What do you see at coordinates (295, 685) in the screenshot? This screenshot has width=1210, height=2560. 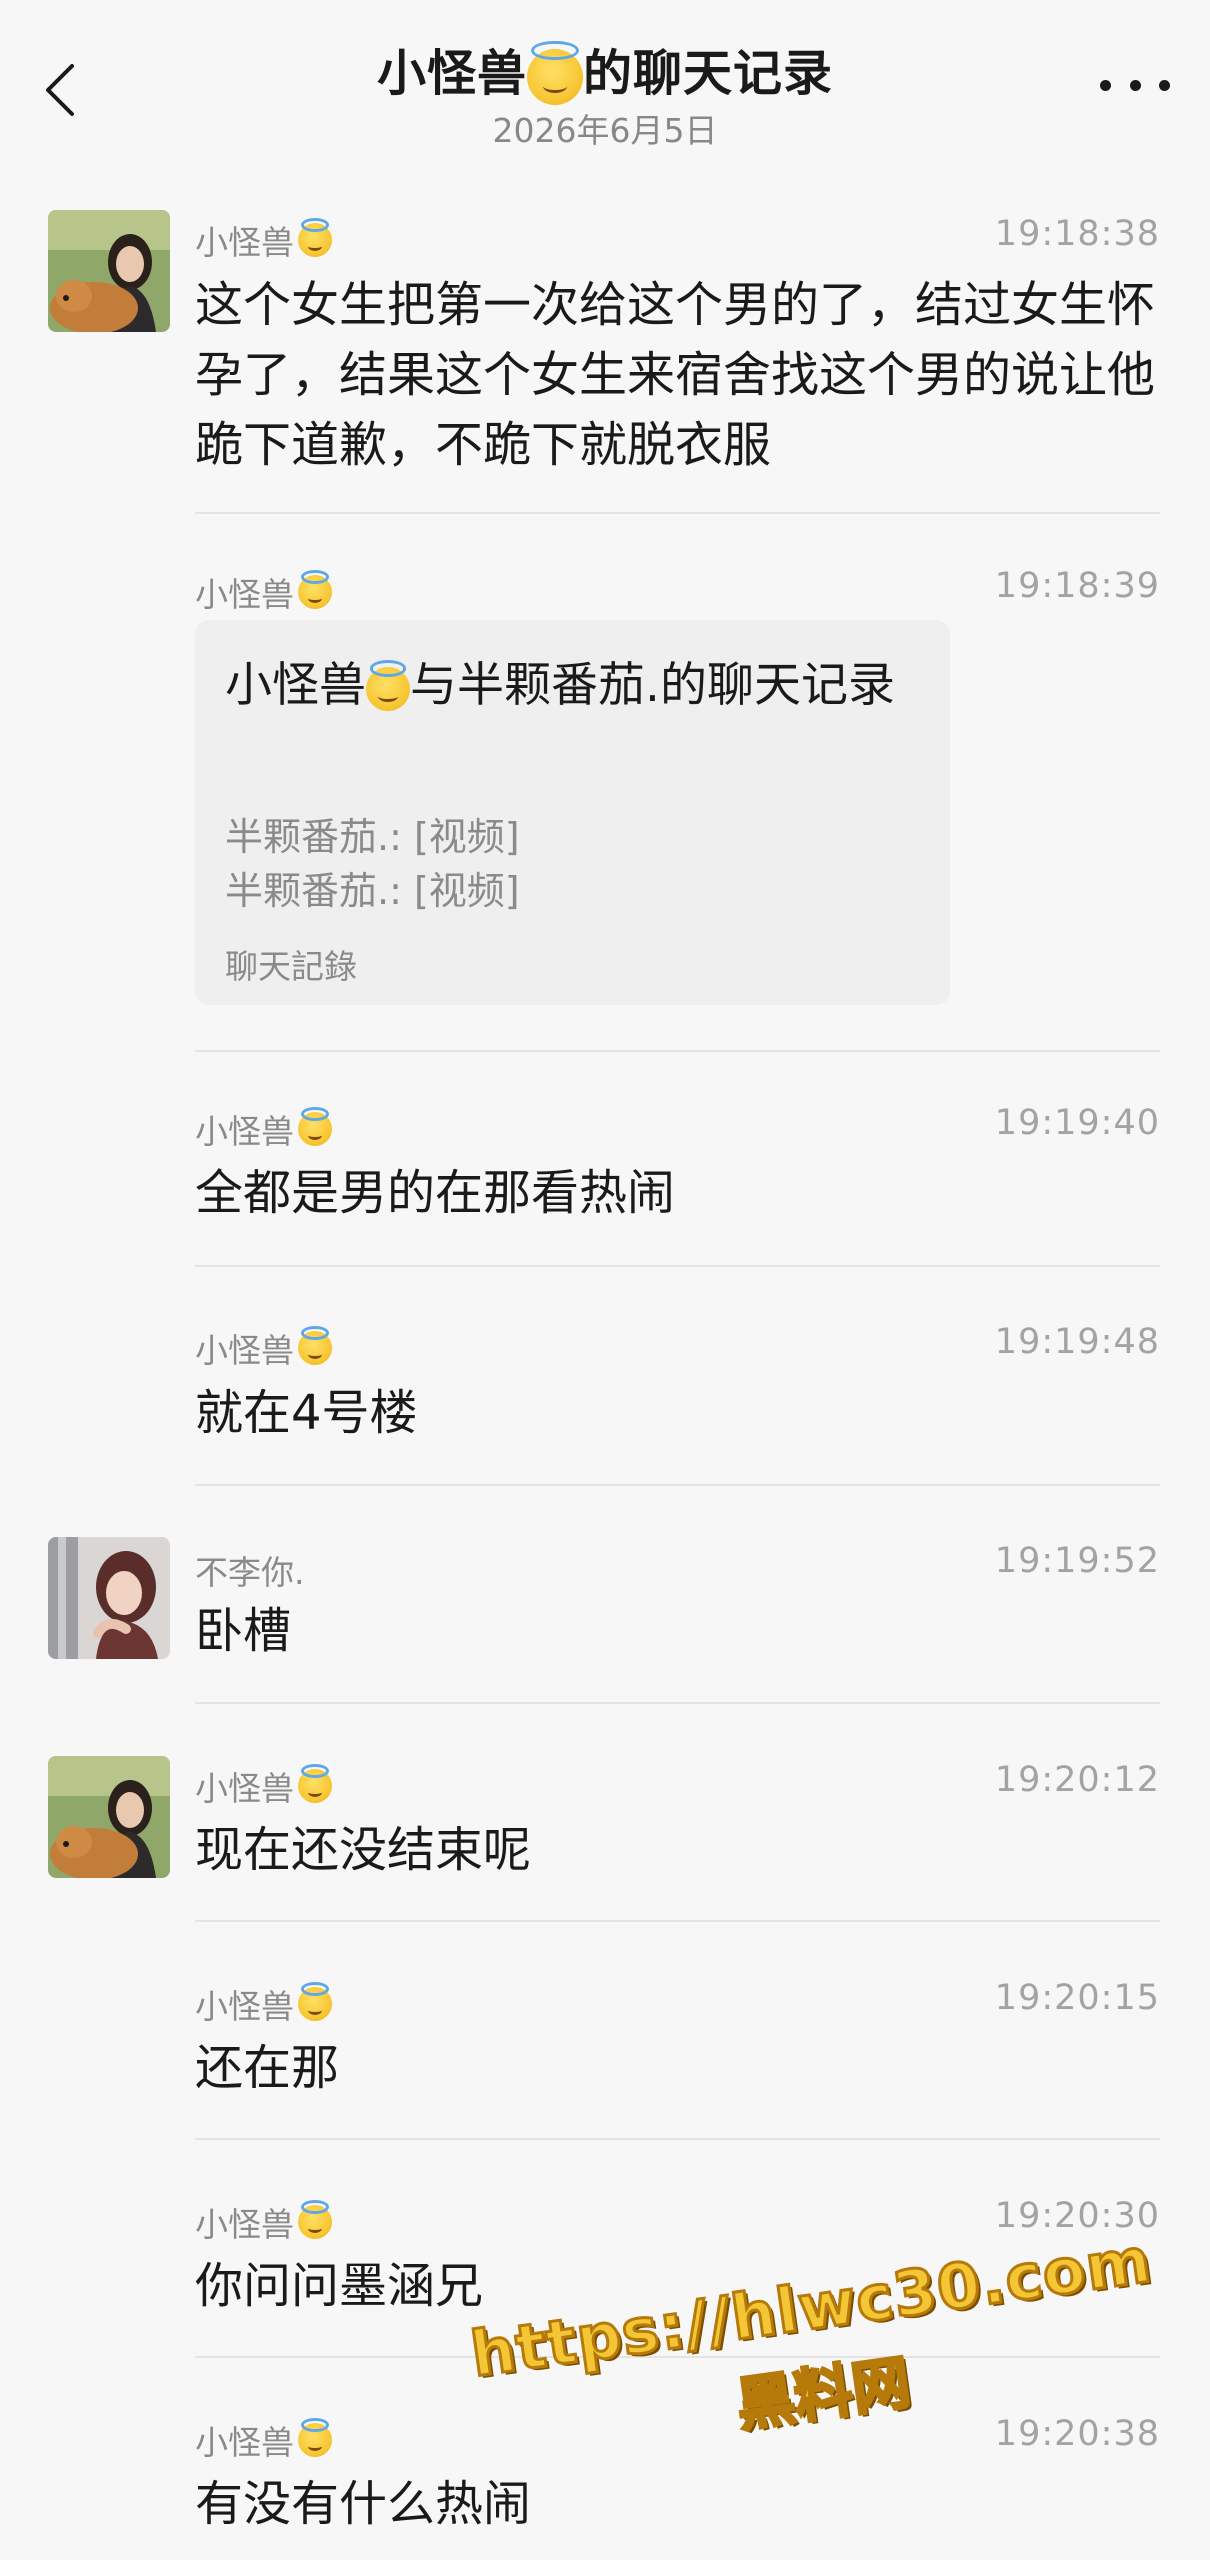 I see `chat-record-title-a: 小怪兽` at bounding box center [295, 685].